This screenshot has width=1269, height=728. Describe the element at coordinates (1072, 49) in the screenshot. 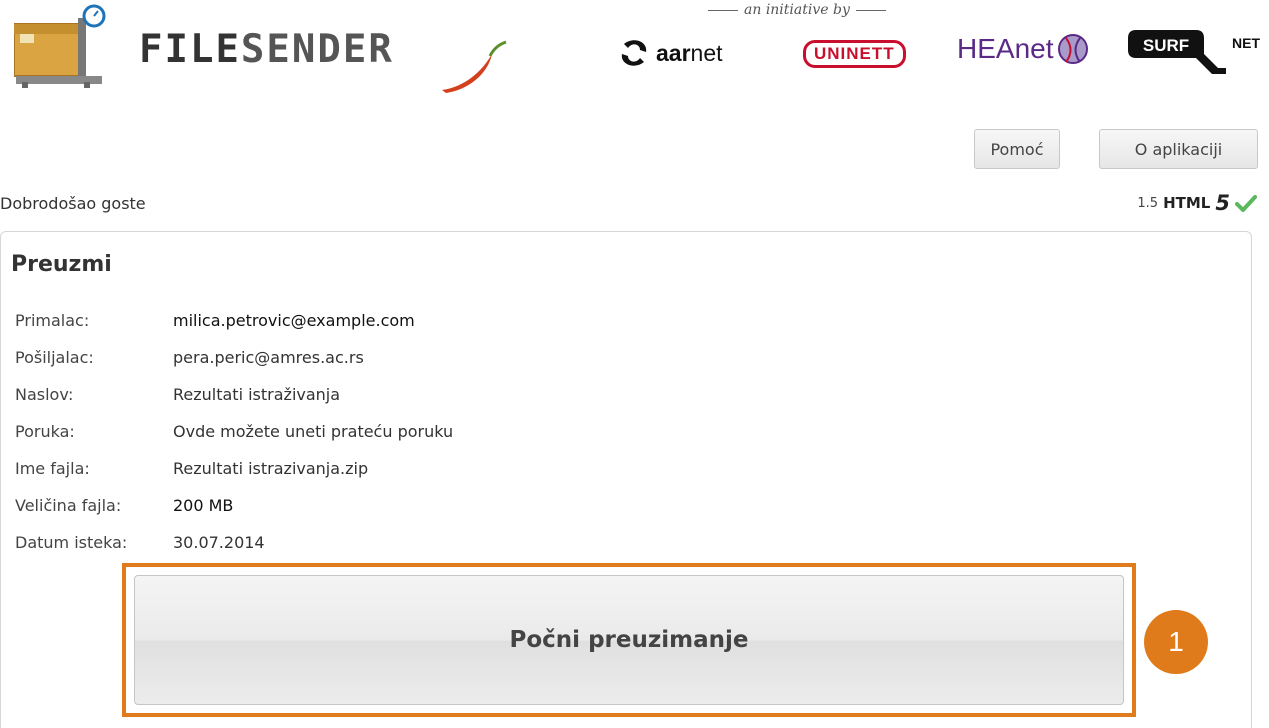

I see `globe-icon` at that location.